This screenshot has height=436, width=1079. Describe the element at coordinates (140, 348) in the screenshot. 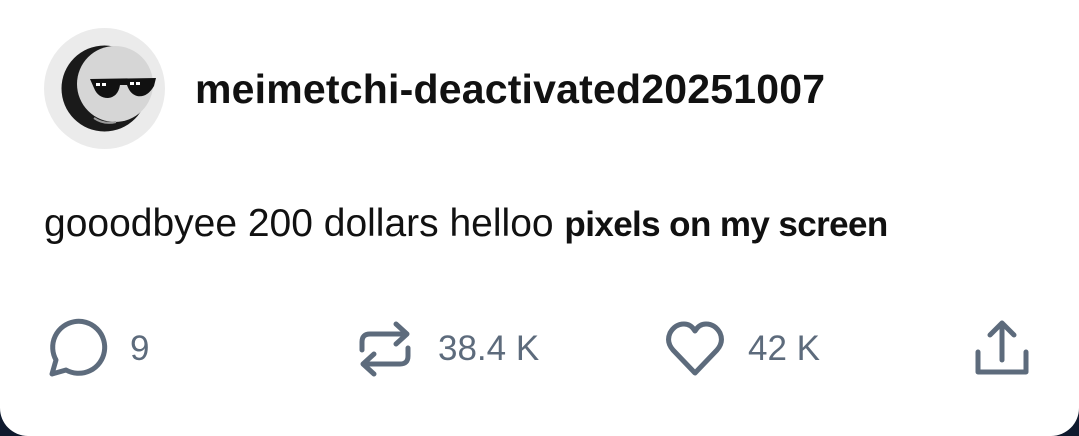

I see `reply-count: 9` at that location.